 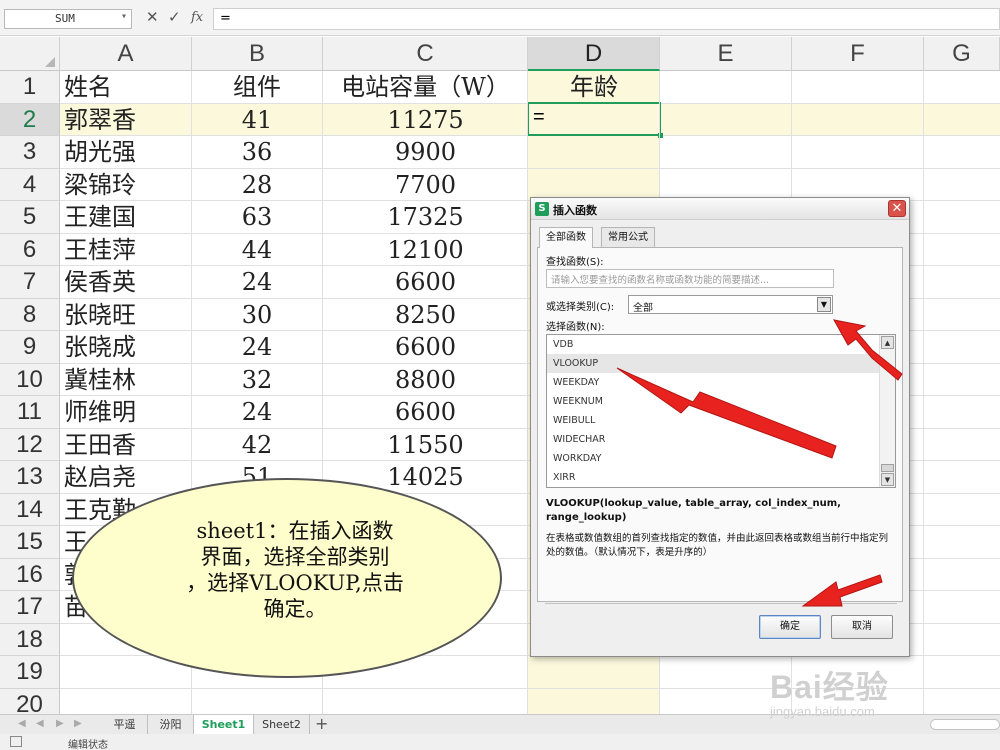 What do you see at coordinates (40, 723) in the screenshot?
I see `prev-sheet-icon: ◀` at bounding box center [40, 723].